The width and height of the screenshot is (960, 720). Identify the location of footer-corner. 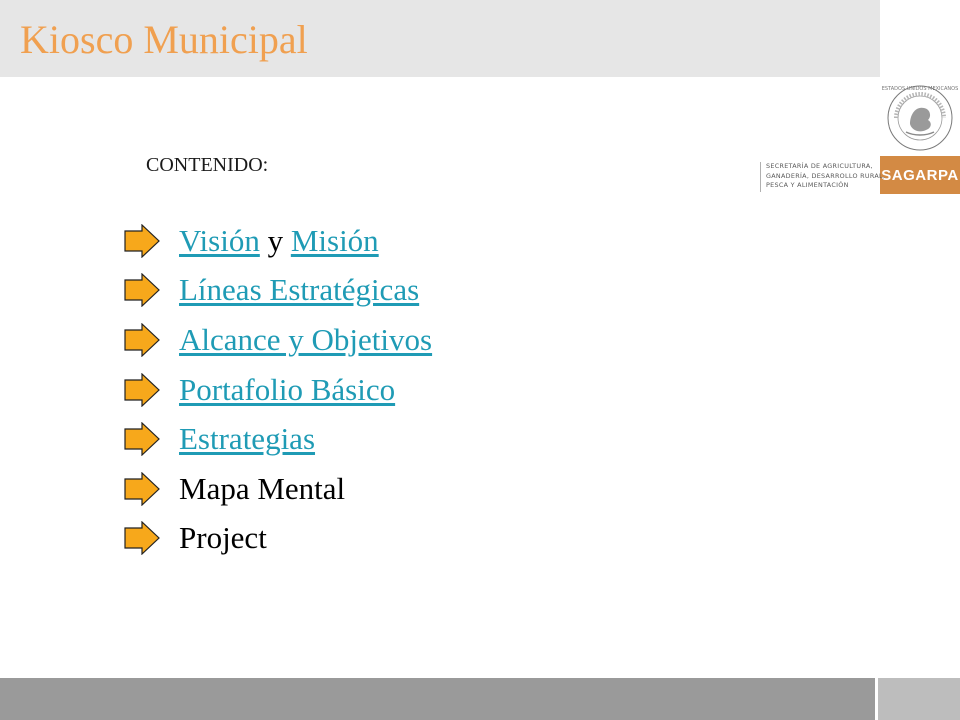
(919, 699).